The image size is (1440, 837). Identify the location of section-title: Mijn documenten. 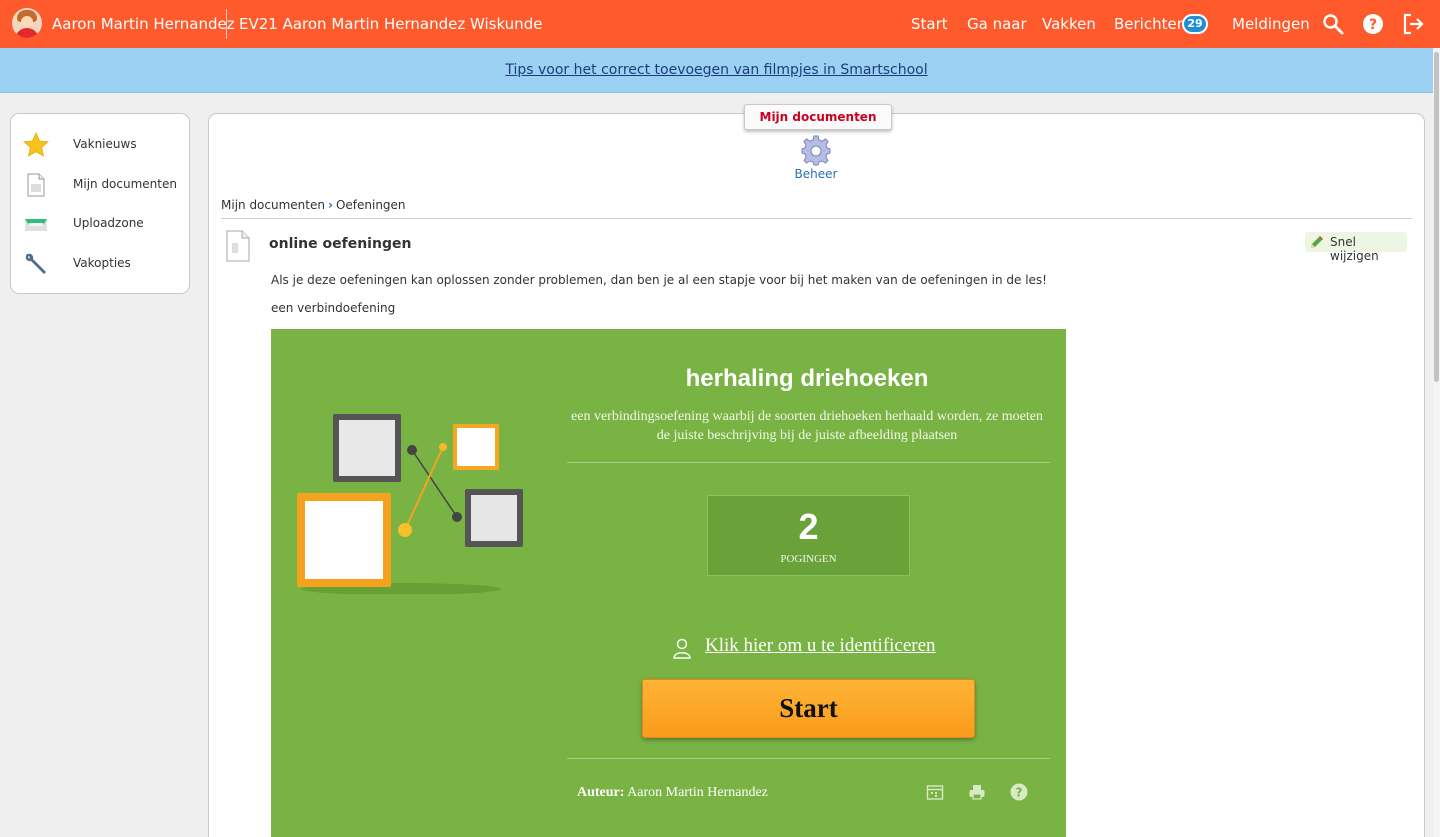
(818, 117).